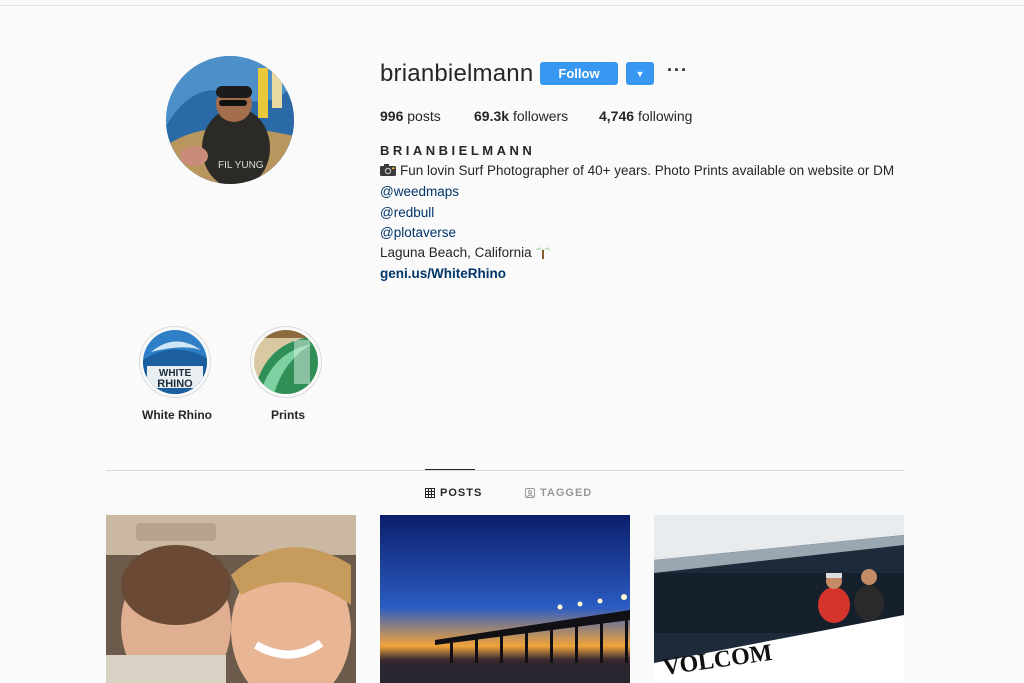 The height and width of the screenshot is (683, 1024). What do you see at coordinates (388, 170) in the screenshot?
I see `camera-emoji-icon` at bounding box center [388, 170].